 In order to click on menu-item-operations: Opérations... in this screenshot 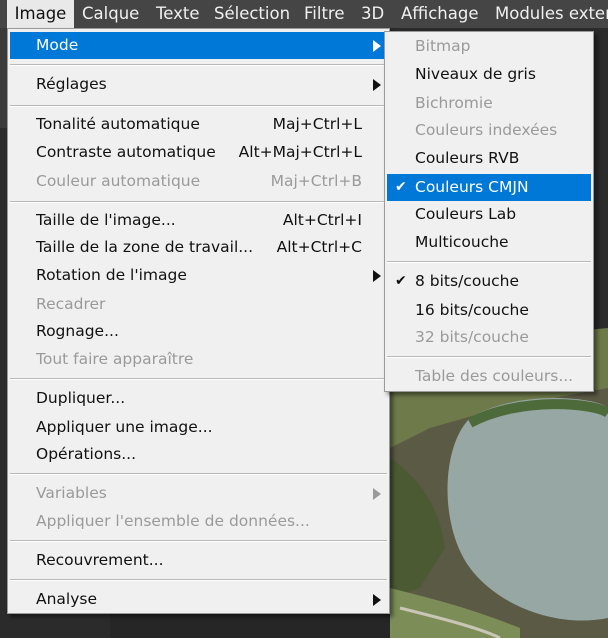, I will do `click(198, 454)`.